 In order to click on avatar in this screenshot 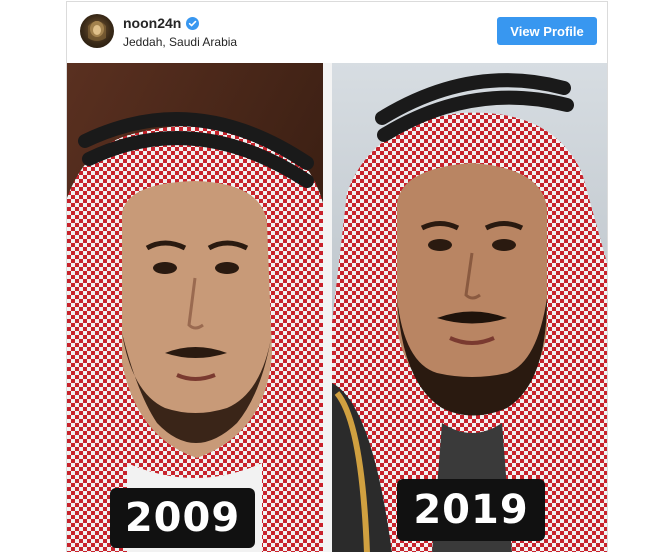, I will do `click(97, 31)`.